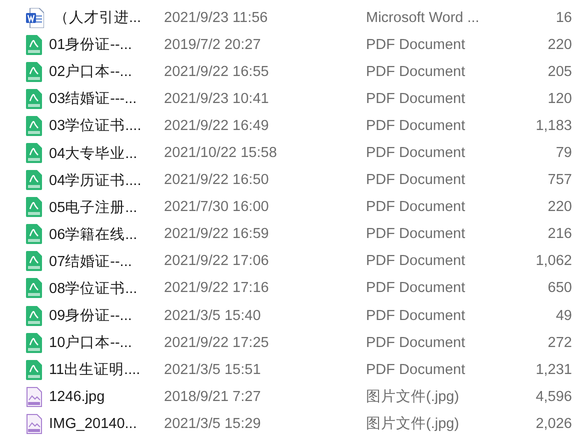 The height and width of the screenshot is (437, 581). What do you see at coordinates (559, 234) in the screenshot?
I see `file-size: 216` at bounding box center [559, 234].